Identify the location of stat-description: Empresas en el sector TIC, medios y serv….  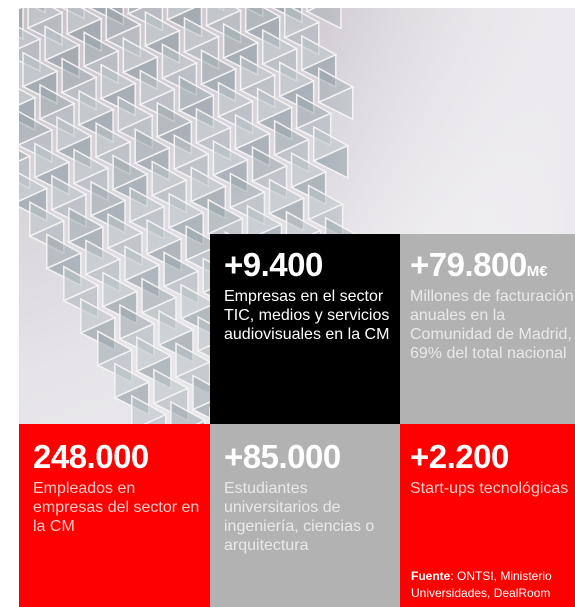
(307, 315).